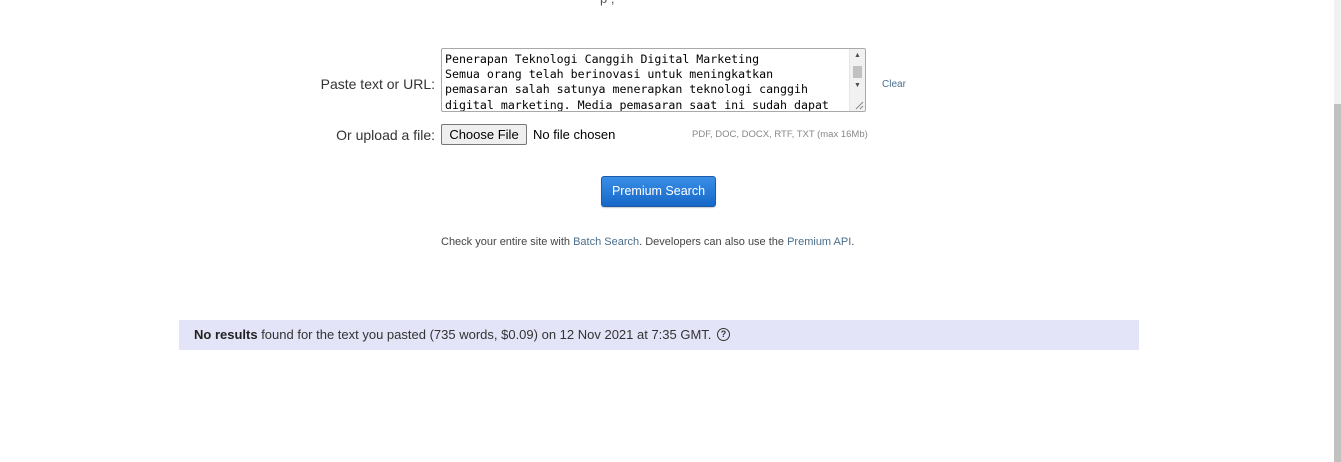 This screenshot has width=1341, height=462. Describe the element at coordinates (724, 335) in the screenshot. I see `help-icon: ?` at that location.